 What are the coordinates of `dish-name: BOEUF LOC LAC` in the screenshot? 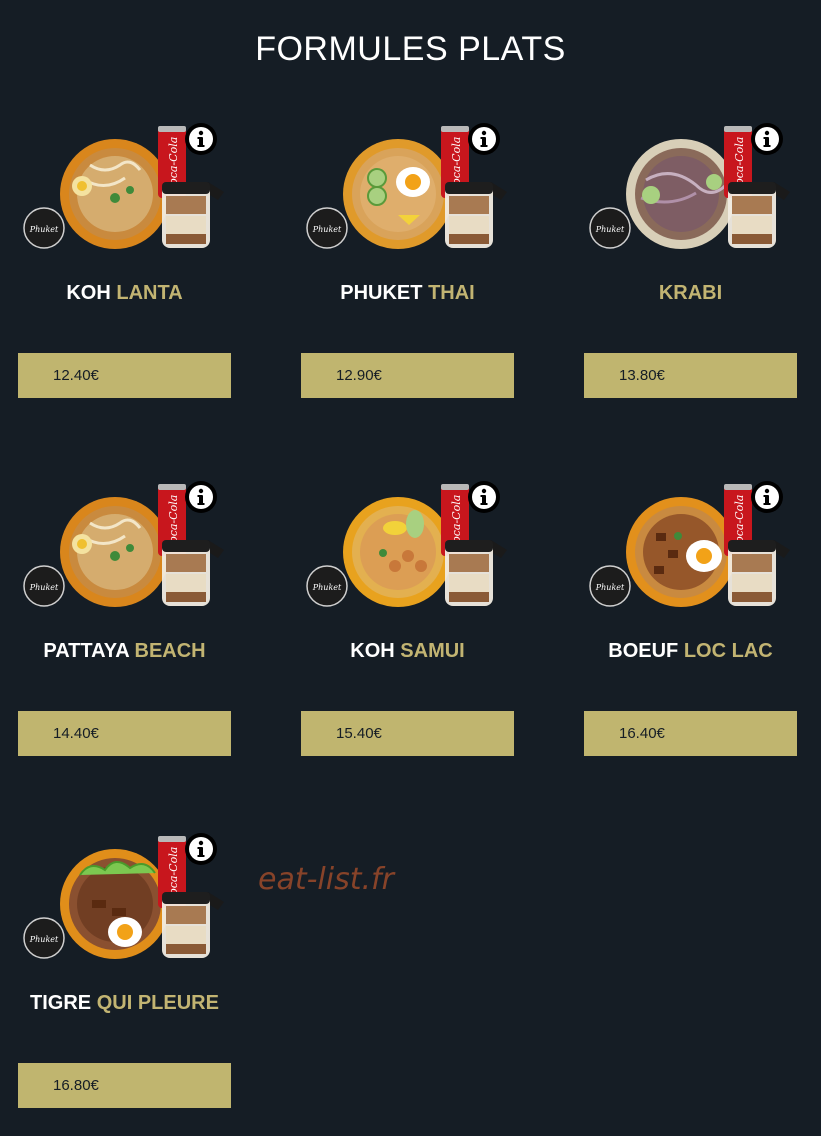 It's located at (690, 651).